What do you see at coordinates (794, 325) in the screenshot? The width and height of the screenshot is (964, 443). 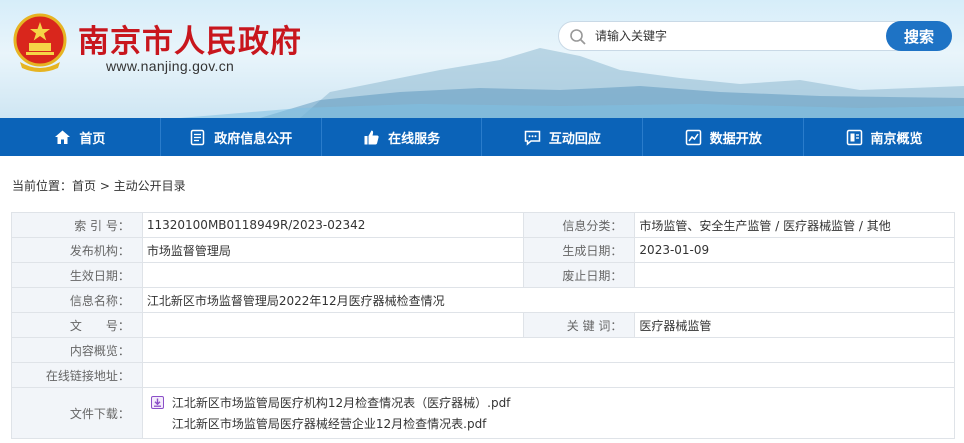 I see `keywords-value: 医疗器械监管` at bounding box center [794, 325].